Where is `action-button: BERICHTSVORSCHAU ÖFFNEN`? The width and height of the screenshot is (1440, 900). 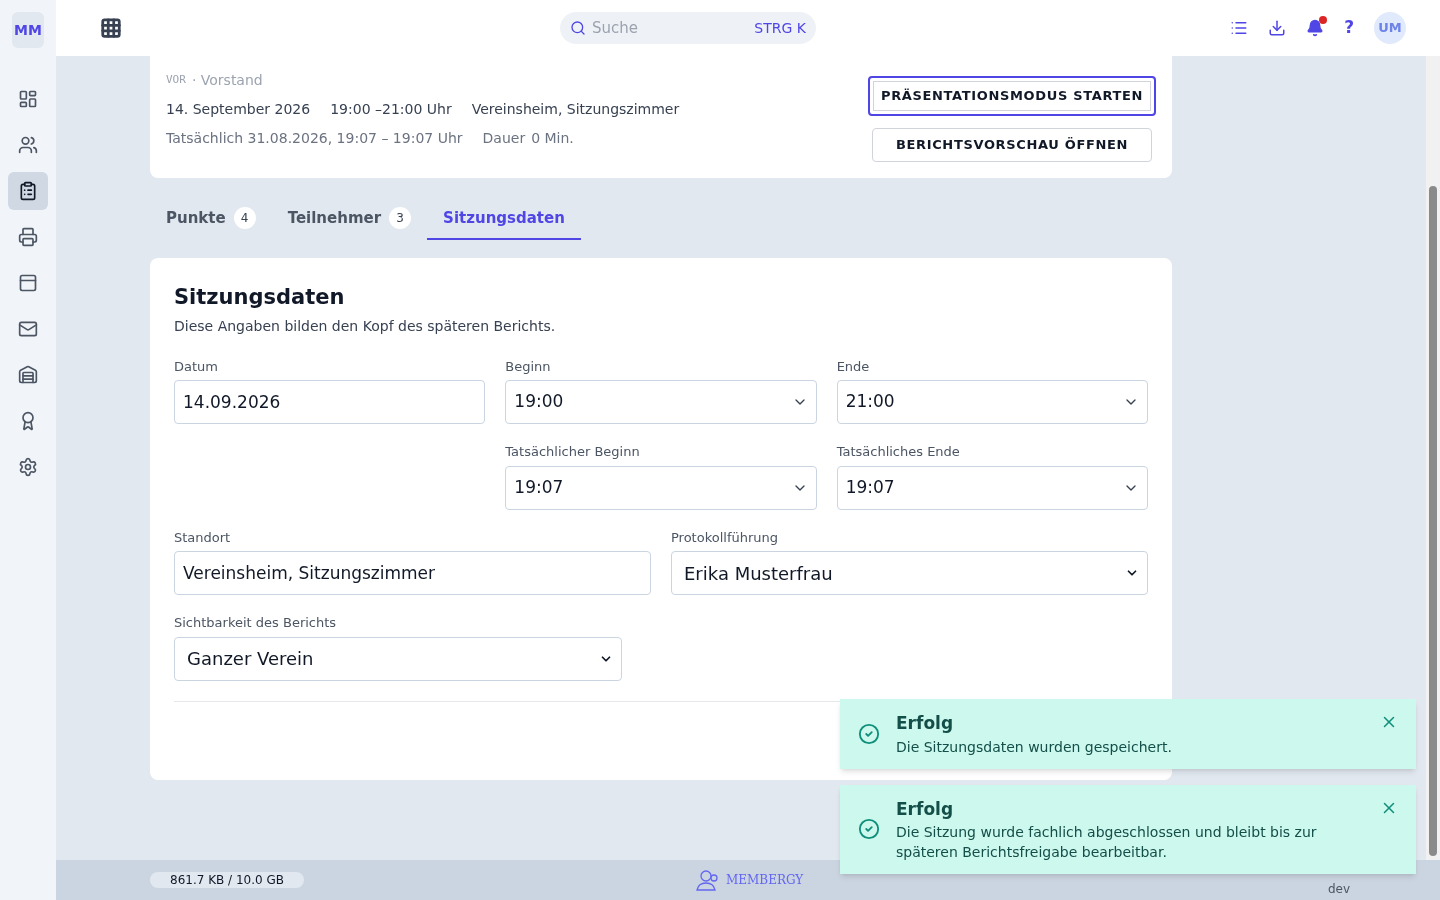 action-button: BERICHTSVORSCHAU ÖFFNEN is located at coordinates (1012, 145).